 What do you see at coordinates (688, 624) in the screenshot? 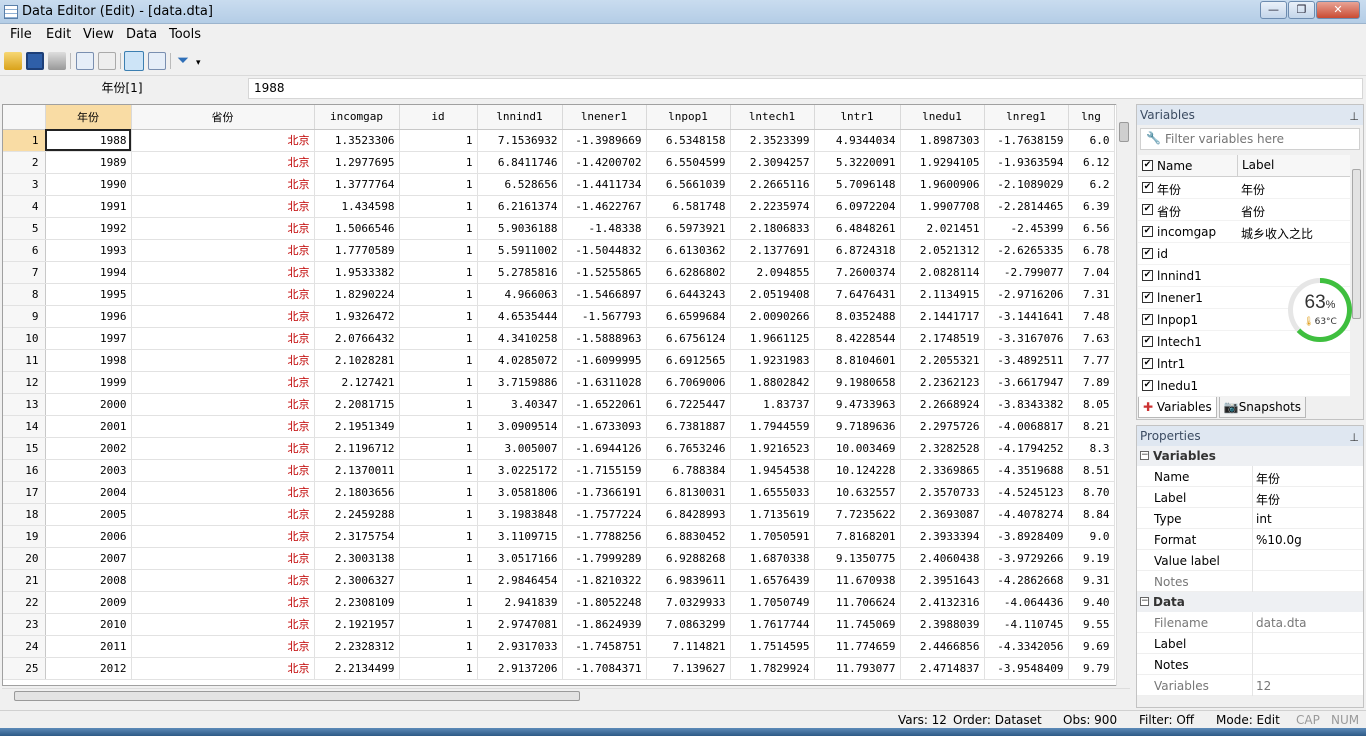
I see `table-cell: 7.0863299` at bounding box center [688, 624].